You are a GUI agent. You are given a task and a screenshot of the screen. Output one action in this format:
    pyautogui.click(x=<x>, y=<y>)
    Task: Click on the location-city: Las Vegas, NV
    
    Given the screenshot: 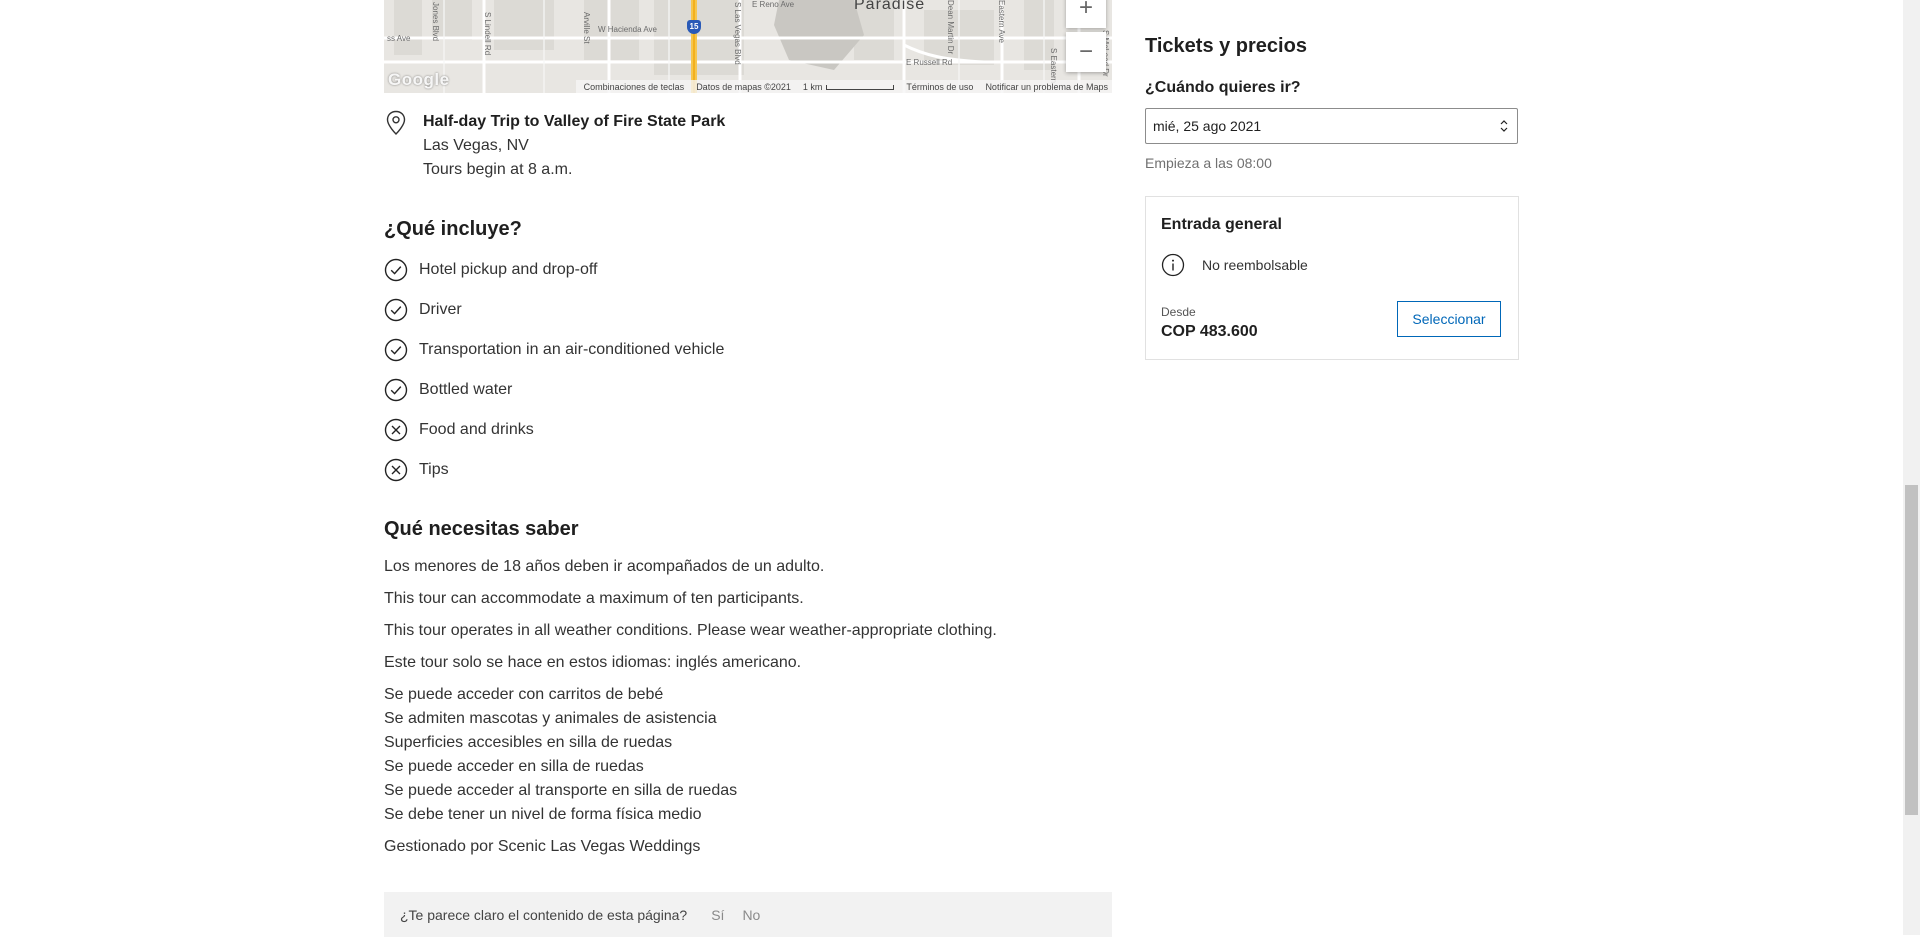 What is the action you would take?
    pyautogui.click(x=476, y=145)
    